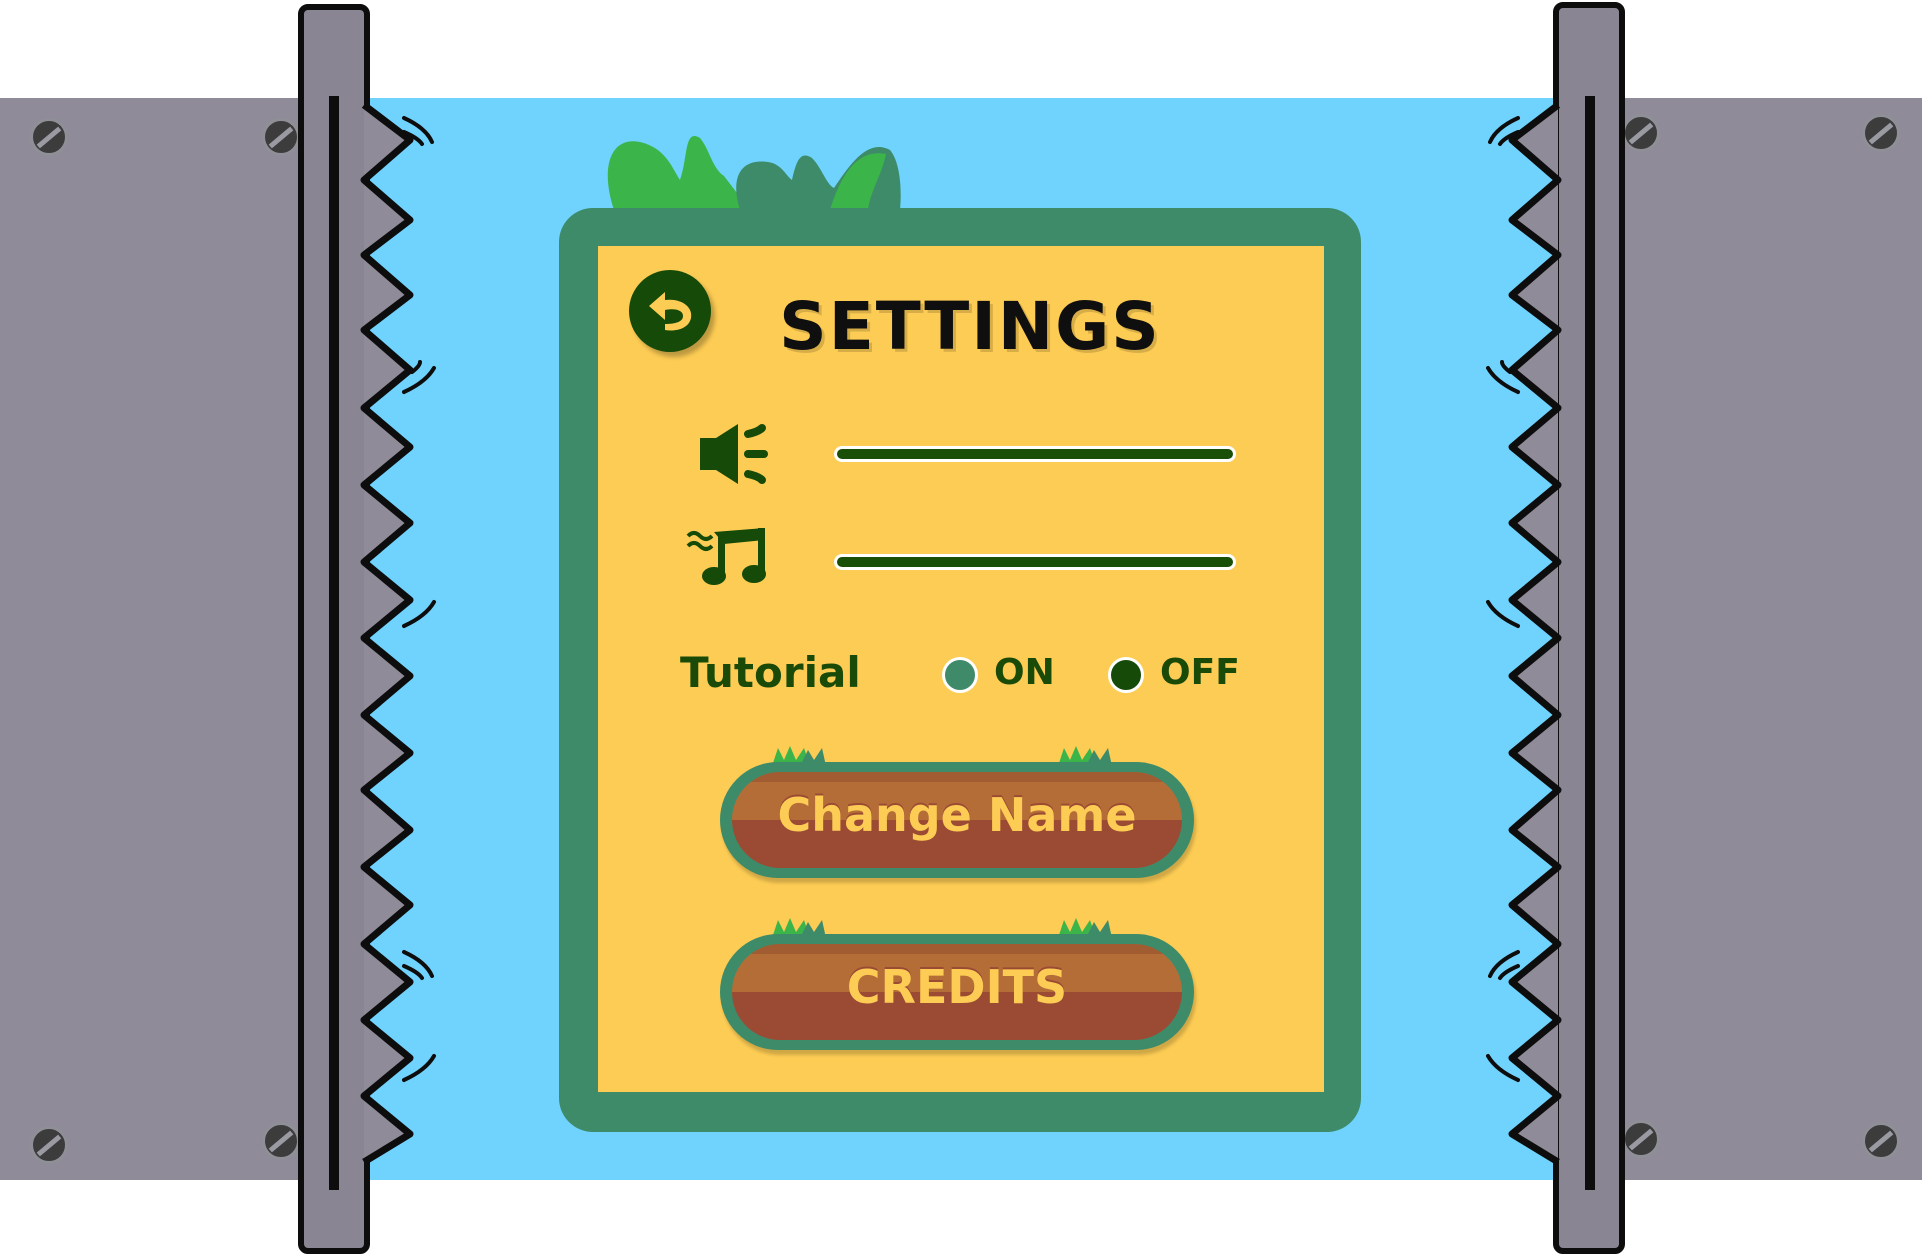  I want to click on change-name-button: Change Name, so click(957, 820).